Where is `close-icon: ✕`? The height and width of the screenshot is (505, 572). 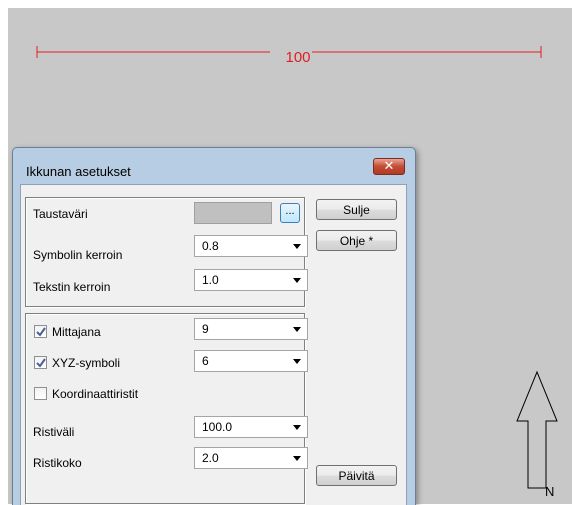 close-icon: ✕ is located at coordinates (389, 166).